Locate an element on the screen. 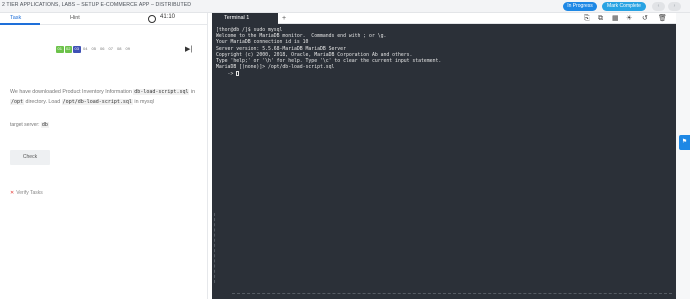 The image size is (690, 299). task-text: directory. Load is located at coordinates (43, 102).